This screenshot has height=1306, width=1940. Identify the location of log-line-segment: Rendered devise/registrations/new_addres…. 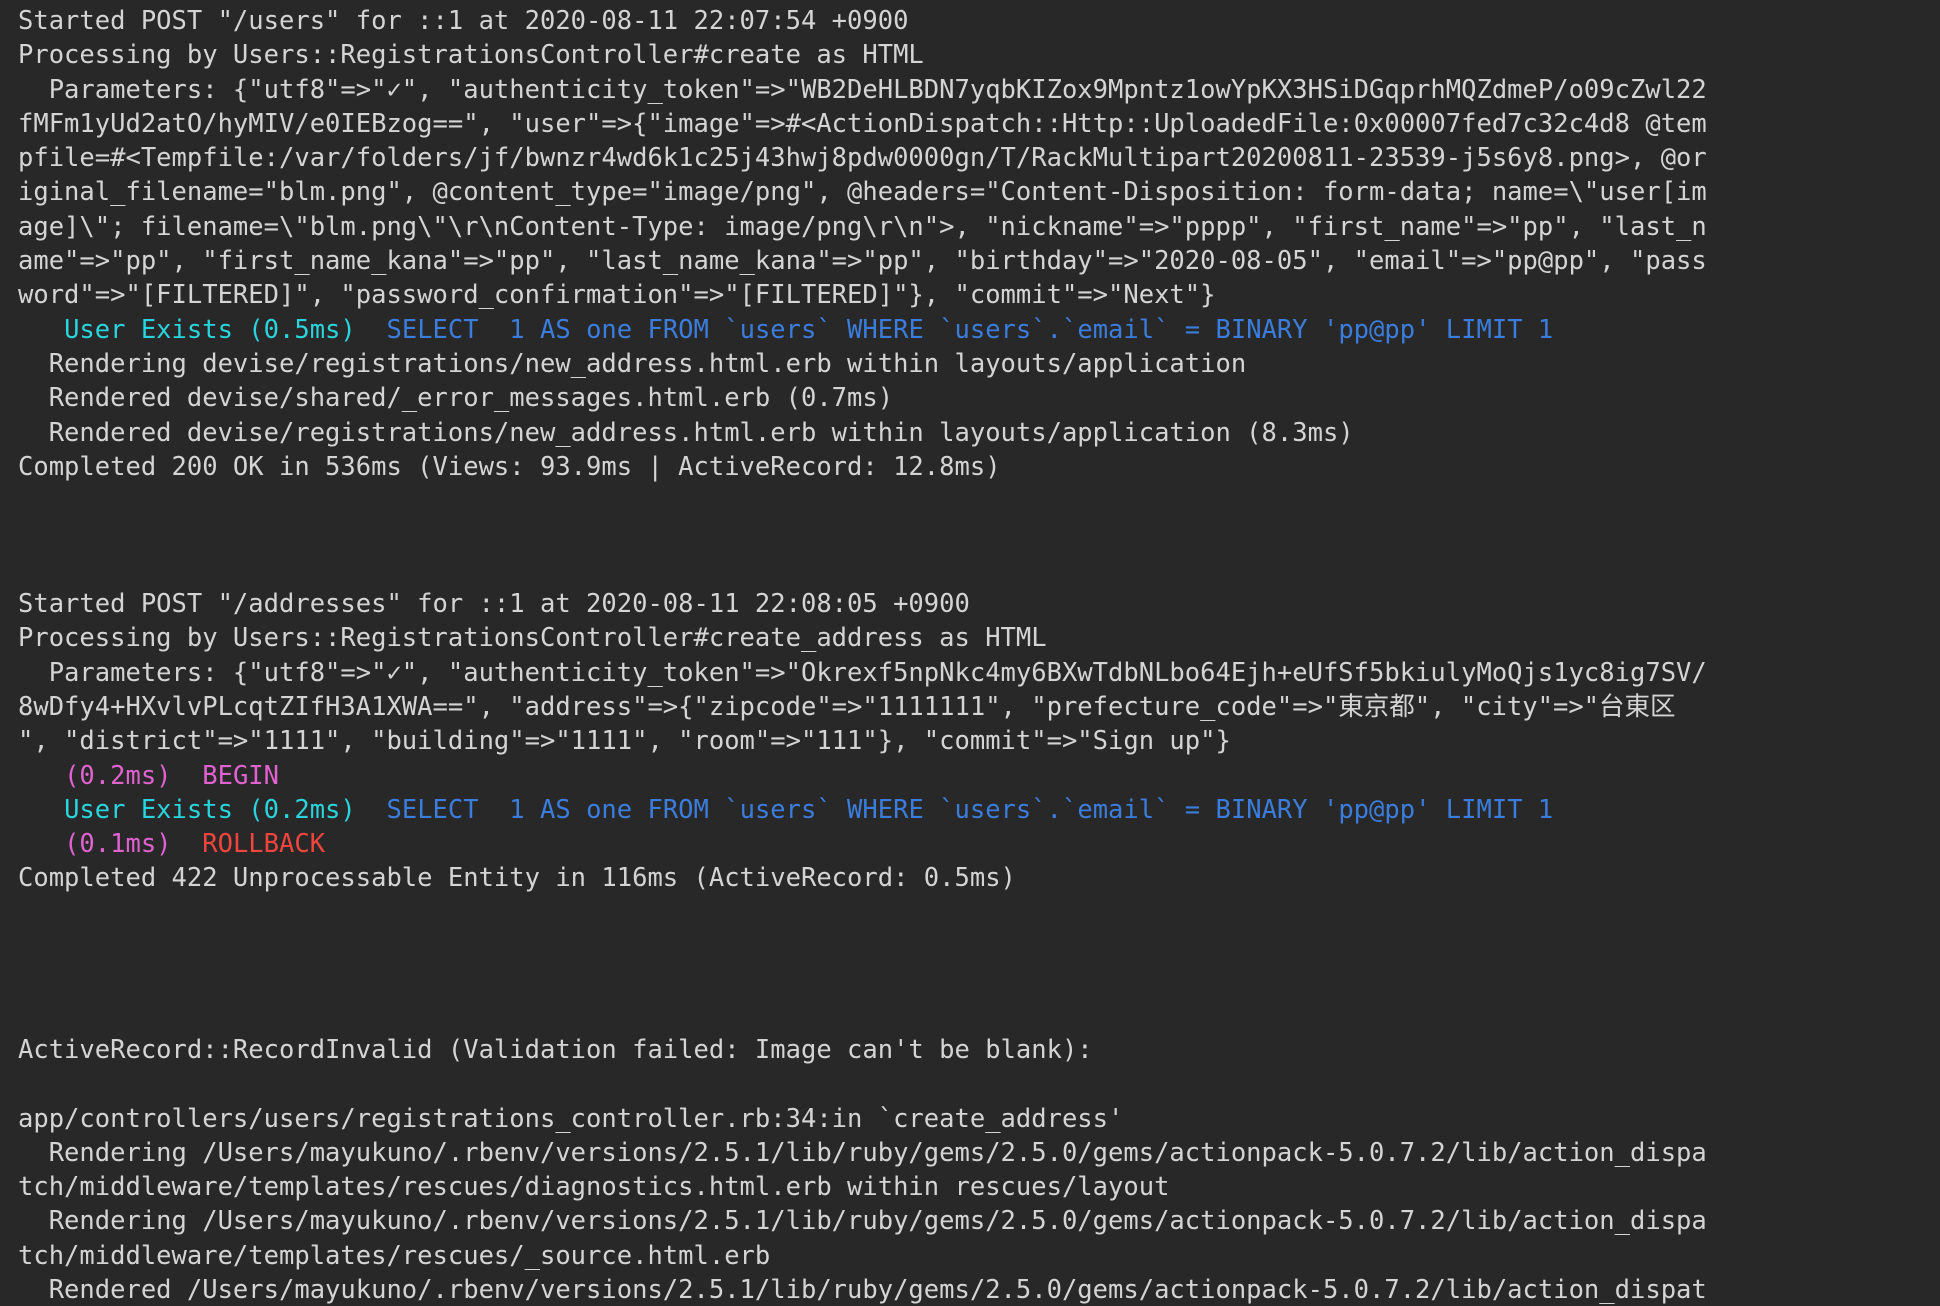
(686, 432).